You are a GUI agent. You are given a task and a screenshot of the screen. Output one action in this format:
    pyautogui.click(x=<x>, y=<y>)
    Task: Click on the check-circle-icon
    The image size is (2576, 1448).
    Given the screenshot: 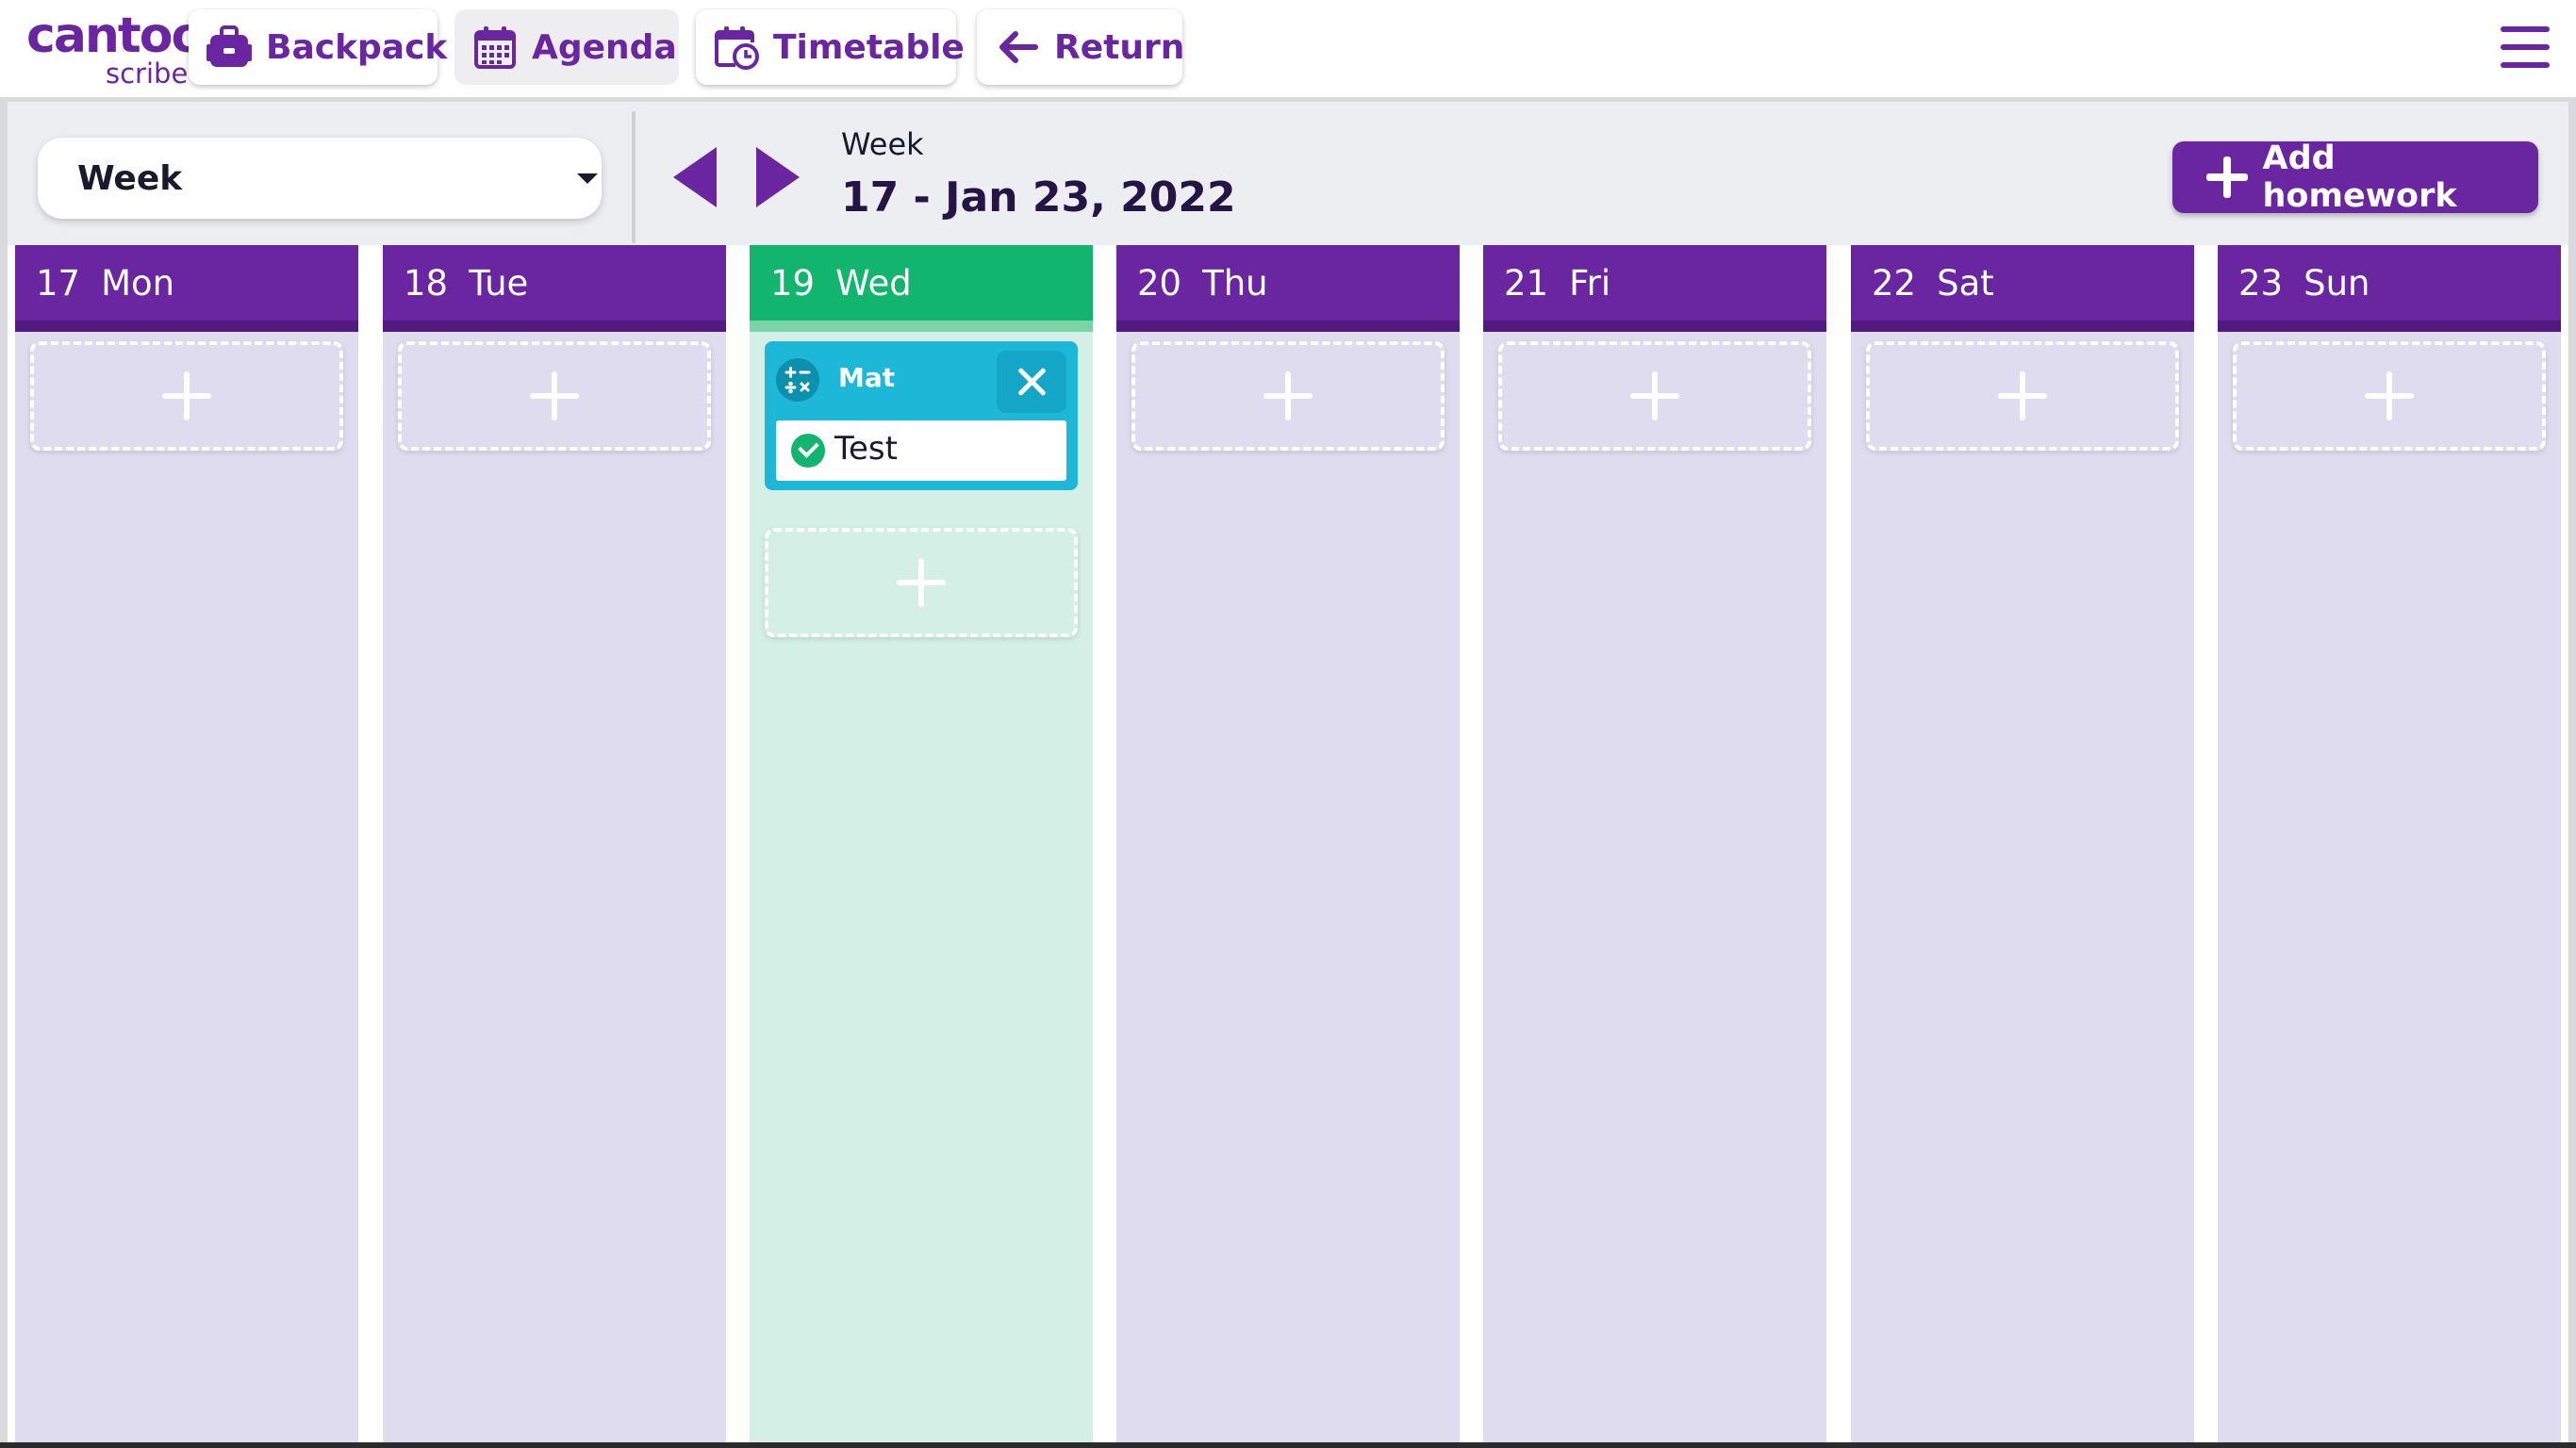 What is the action you would take?
    pyautogui.click(x=808, y=451)
    